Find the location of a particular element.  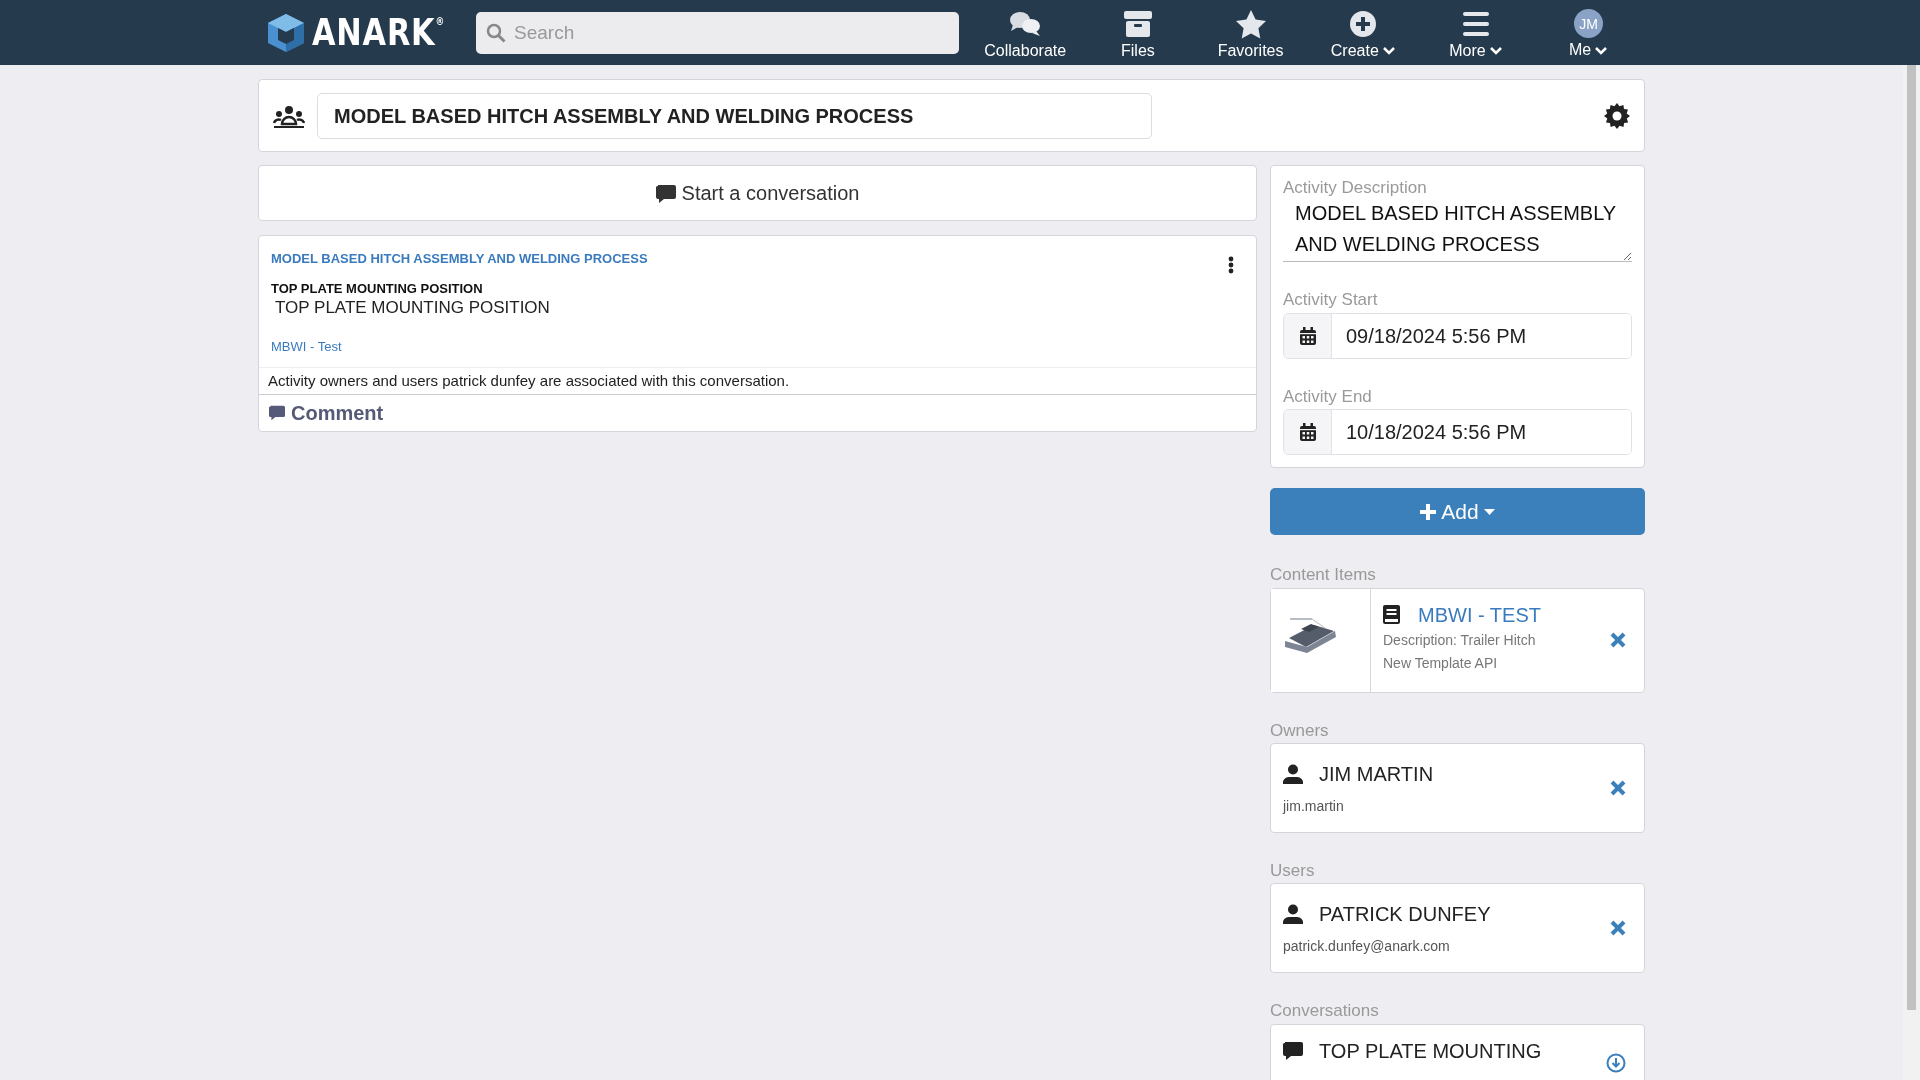

search-field: Search is located at coordinates (718, 32).